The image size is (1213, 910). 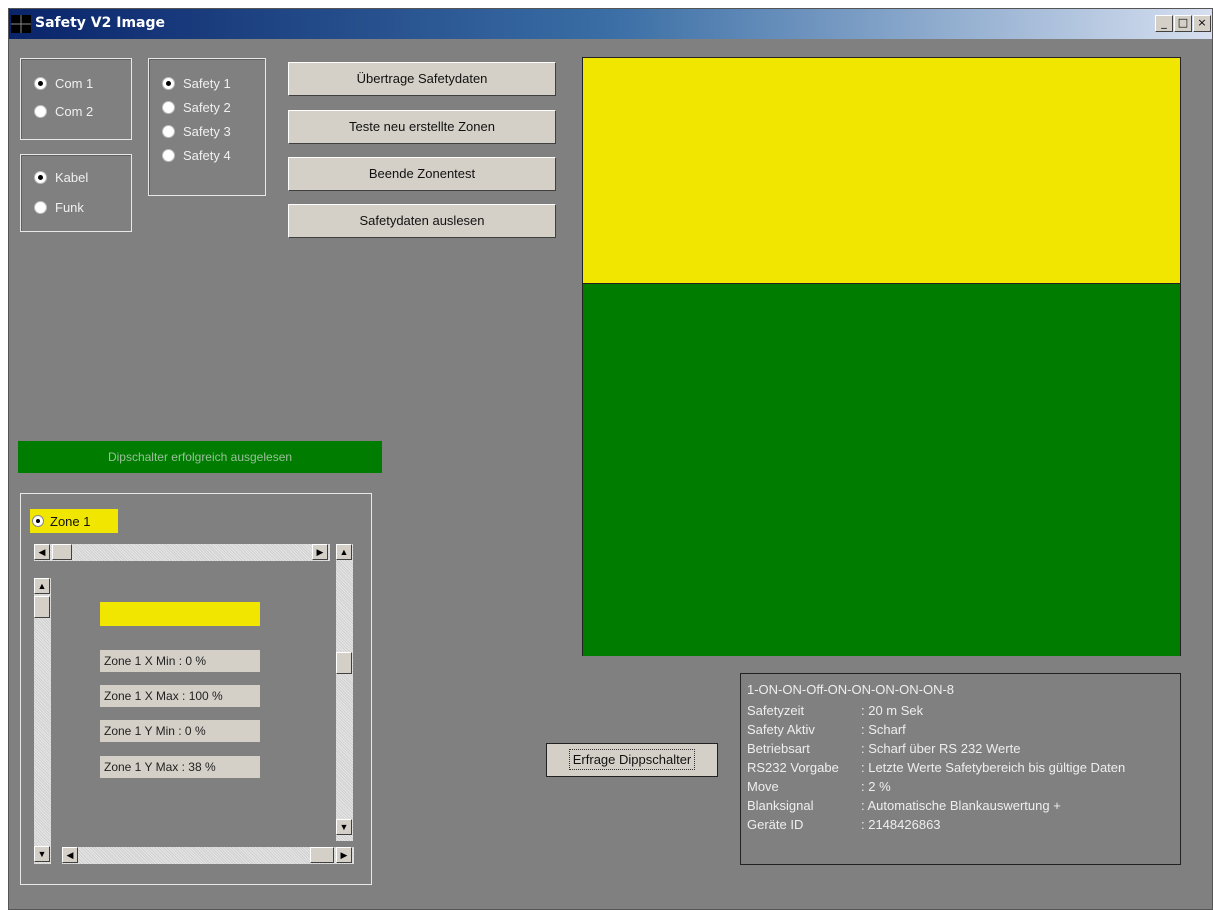 I want to click on info-value: : Scharf über RS 232 Werte, so click(x=941, y=748).